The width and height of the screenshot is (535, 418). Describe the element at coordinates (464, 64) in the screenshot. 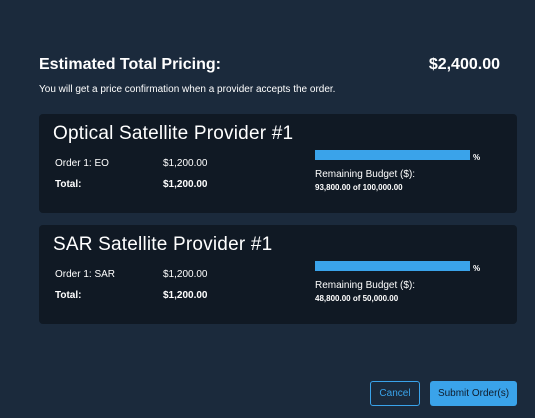

I see `summary-total: $2,400.00` at that location.